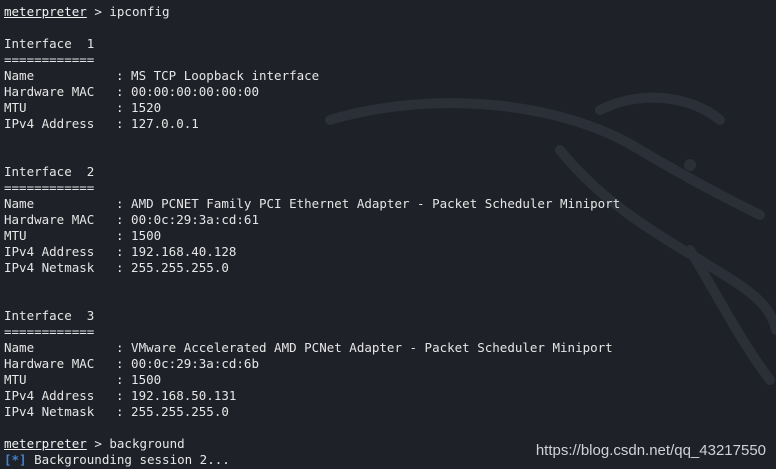 Image resolution: width=776 pixels, height=469 pixels. What do you see at coordinates (390, 92) in the screenshot?
I see `info-row: Hardware MAC : 00:00:00:00:00:00` at bounding box center [390, 92].